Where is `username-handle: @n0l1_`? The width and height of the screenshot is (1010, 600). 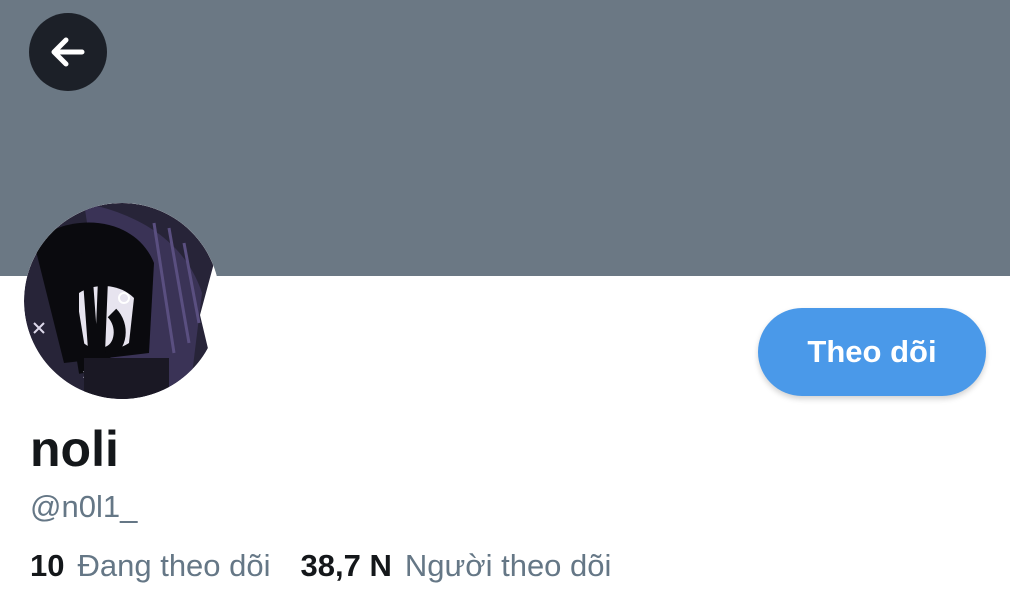 username-handle: @n0l1_ is located at coordinates (84, 506).